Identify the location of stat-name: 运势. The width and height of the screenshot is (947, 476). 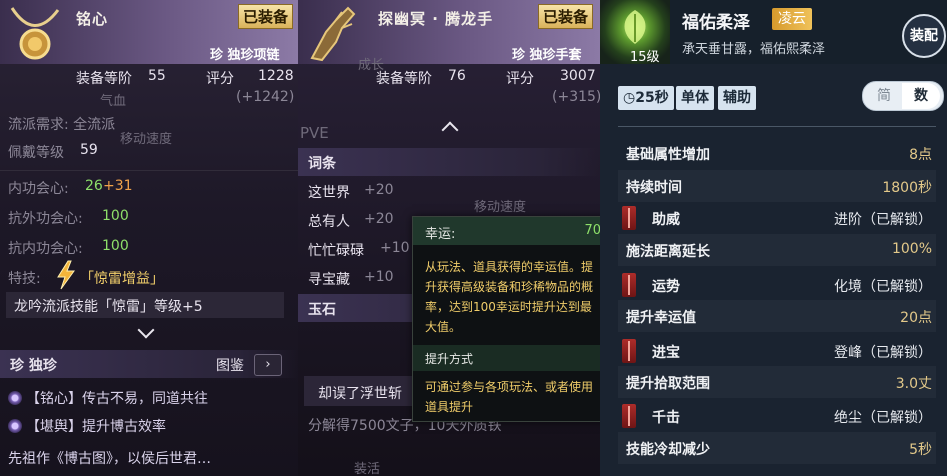
(666, 287).